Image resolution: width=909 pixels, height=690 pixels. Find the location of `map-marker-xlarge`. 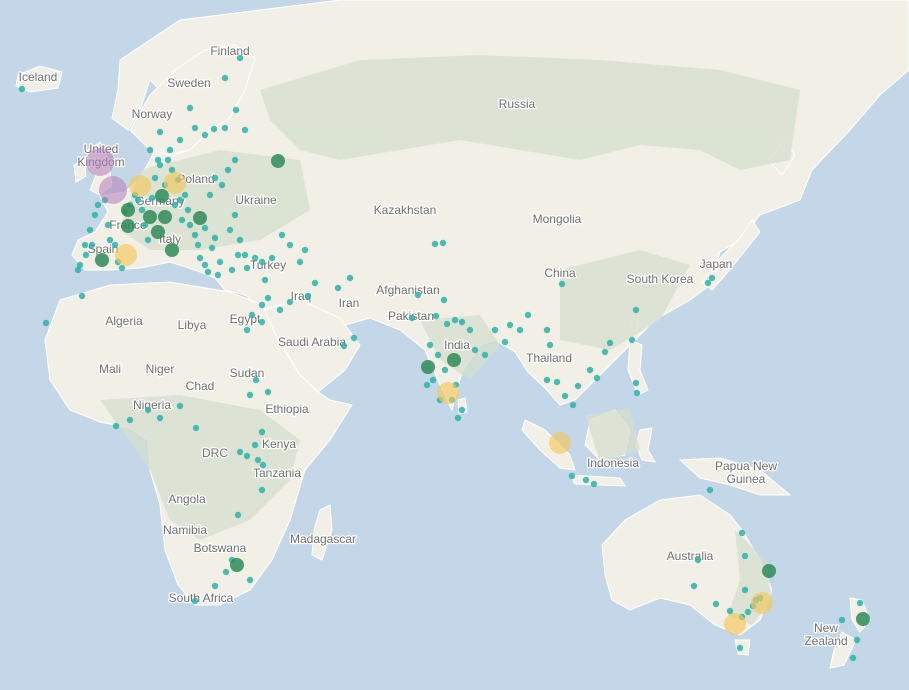

map-marker-xlarge is located at coordinates (100, 162).